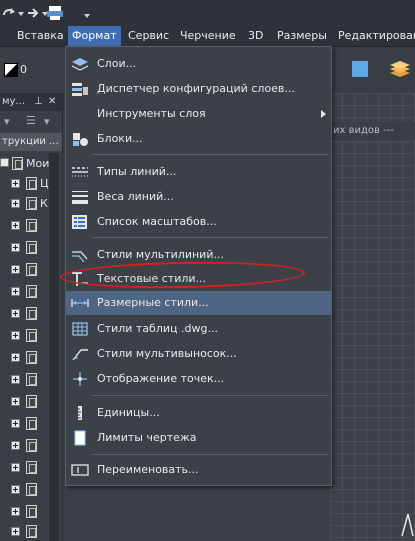 This screenshot has width=415, height=541. What do you see at coordinates (148, 36) in the screenshot?
I see `menu-tools: Сервис` at bounding box center [148, 36].